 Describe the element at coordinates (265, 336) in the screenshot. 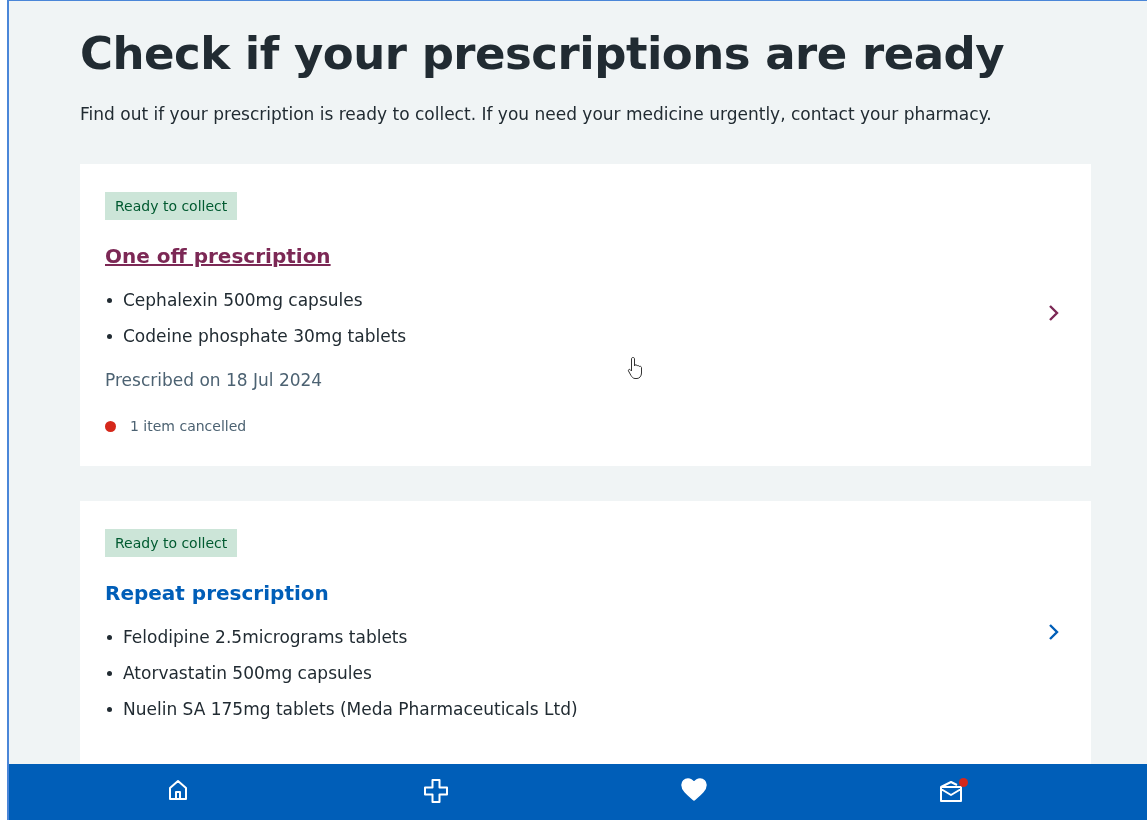

I see `medicine-item: Codeine phosphate 30mg tablets` at that location.